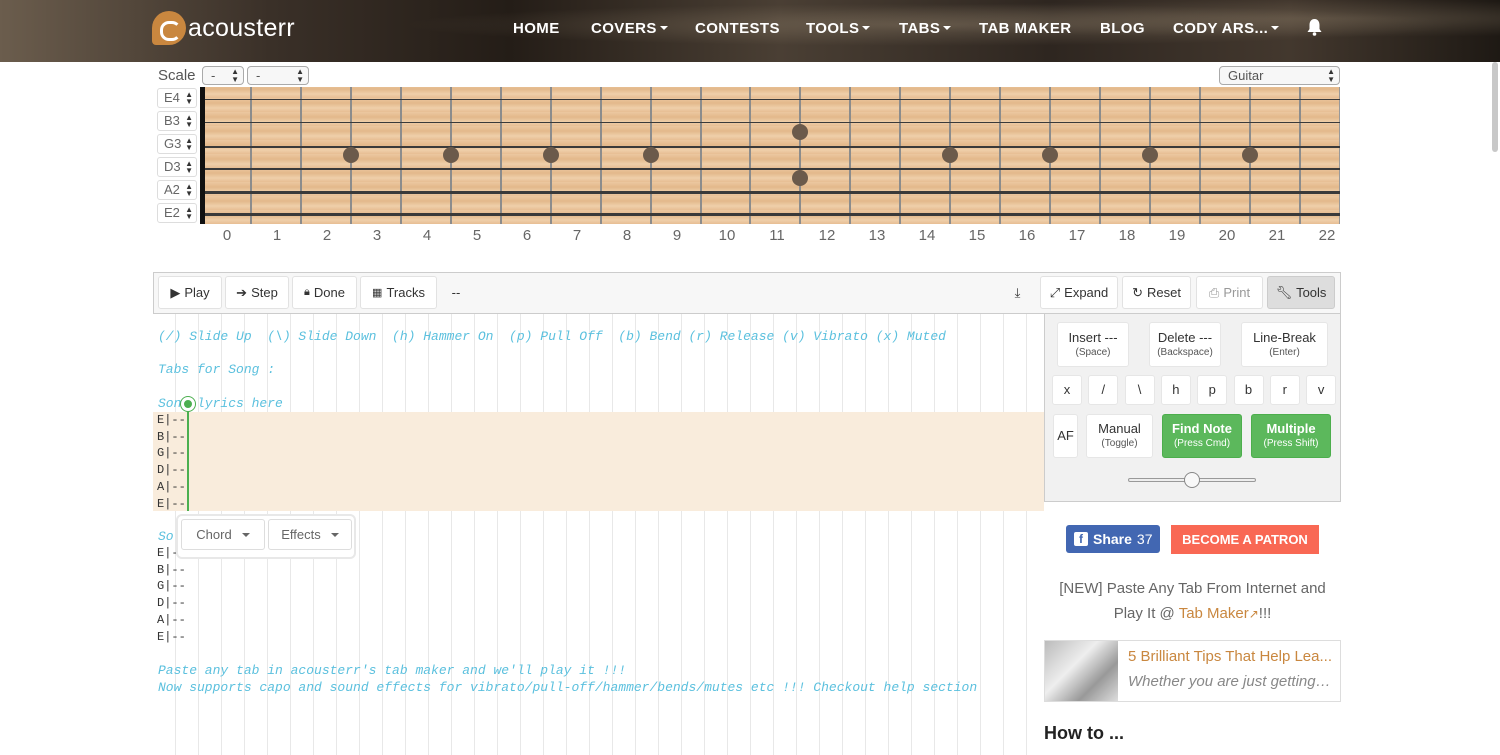  What do you see at coordinates (1067, 390) in the screenshot?
I see `effect-key-button: x` at bounding box center [1067, 390].